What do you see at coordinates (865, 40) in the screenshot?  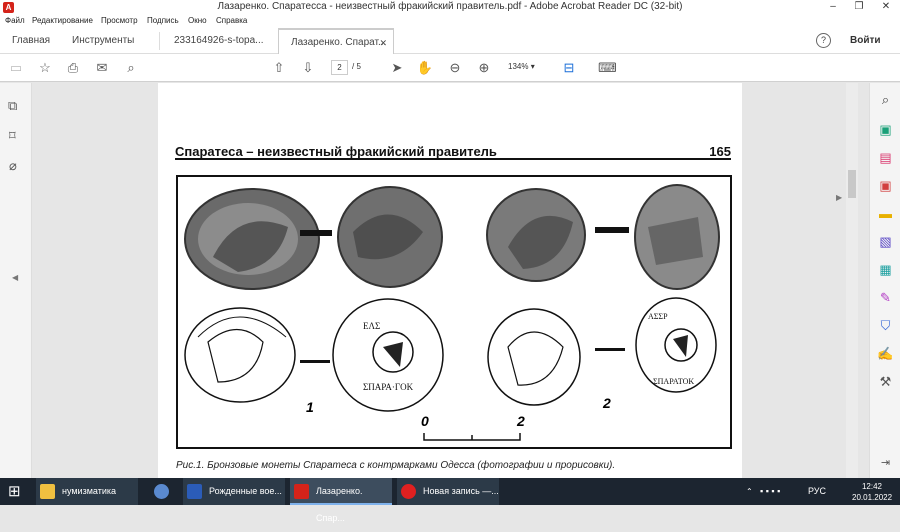 I see `signin-button: Войти` at bounding box center [865, 40].